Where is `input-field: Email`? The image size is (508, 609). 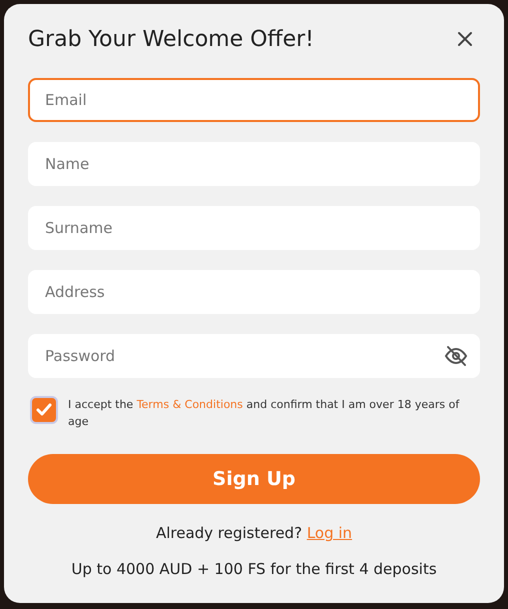
input-field: Email is located at coordinates (254, 100).